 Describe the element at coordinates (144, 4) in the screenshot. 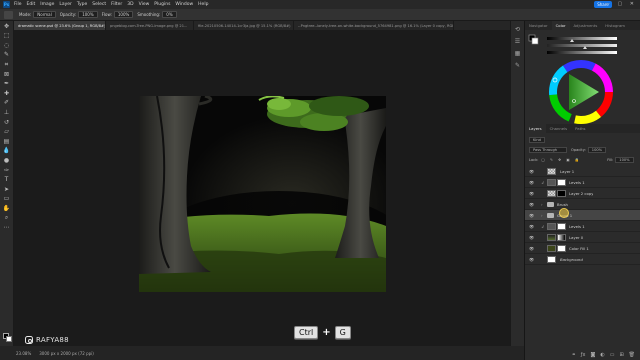

I see `menu-view: View` at that location.